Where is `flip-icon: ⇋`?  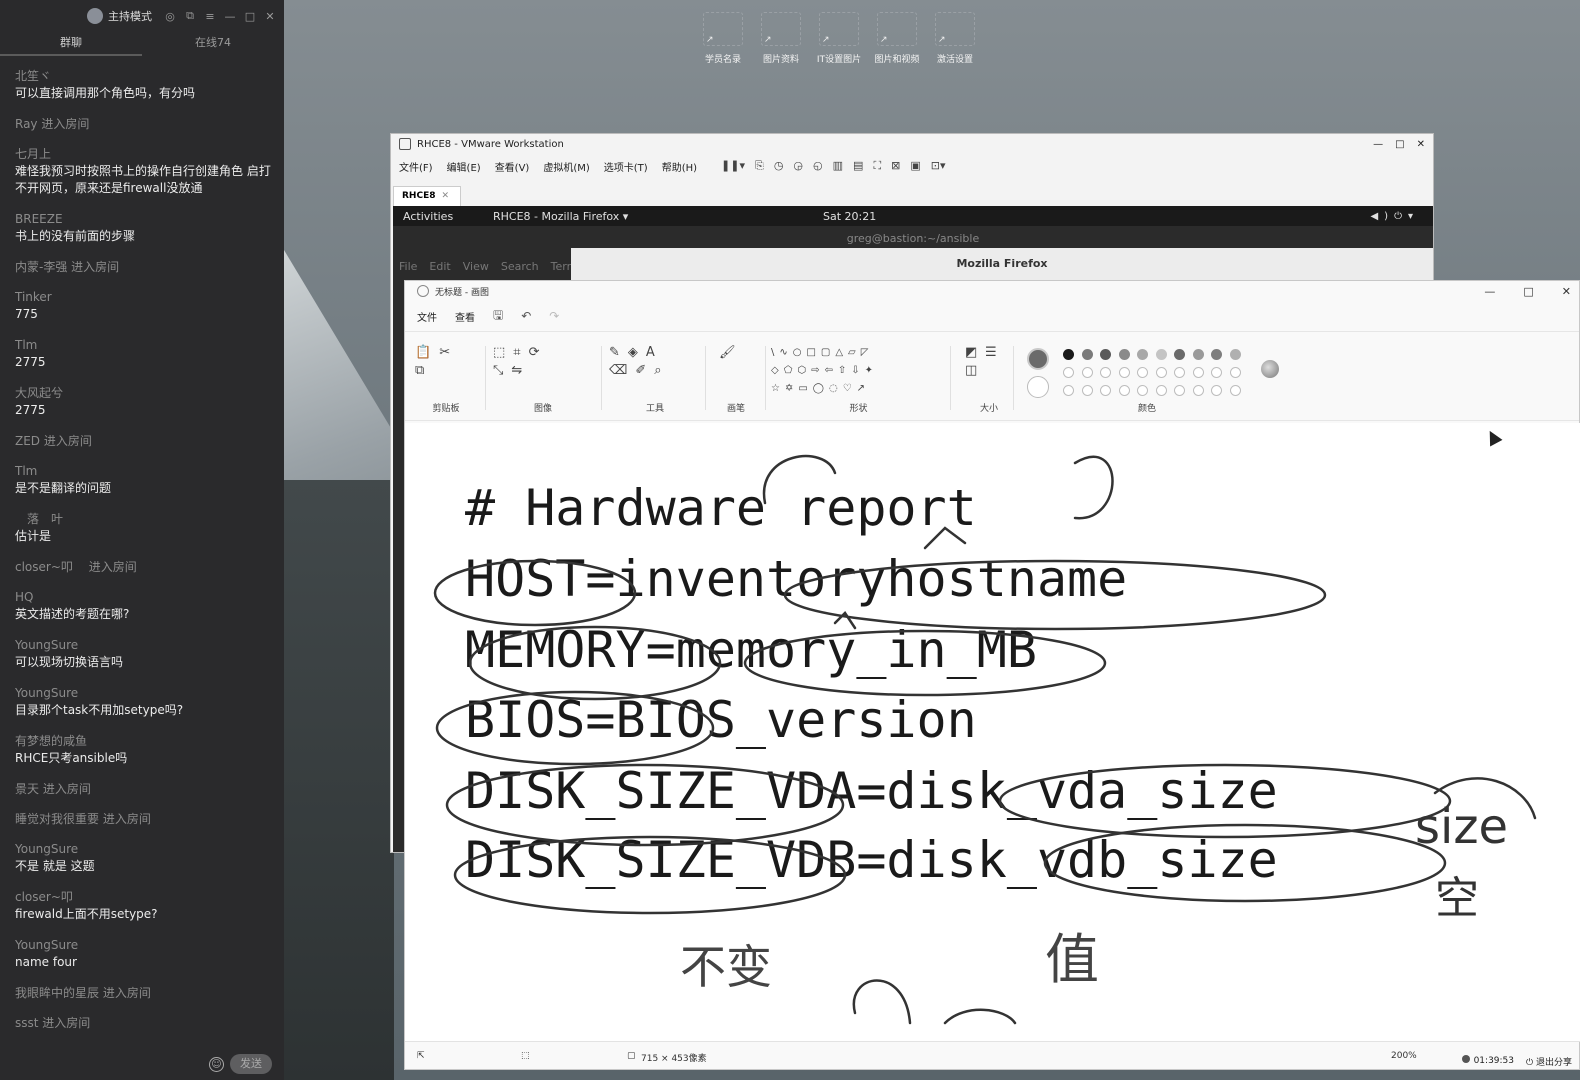 flip-icon: ⇋ is located at coordinates (520, 370).